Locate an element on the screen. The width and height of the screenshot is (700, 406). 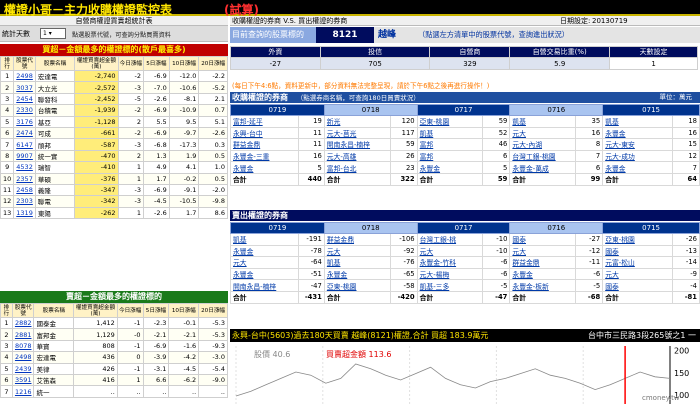
y-tick-label: 150 is located at coordinates (681, 373).